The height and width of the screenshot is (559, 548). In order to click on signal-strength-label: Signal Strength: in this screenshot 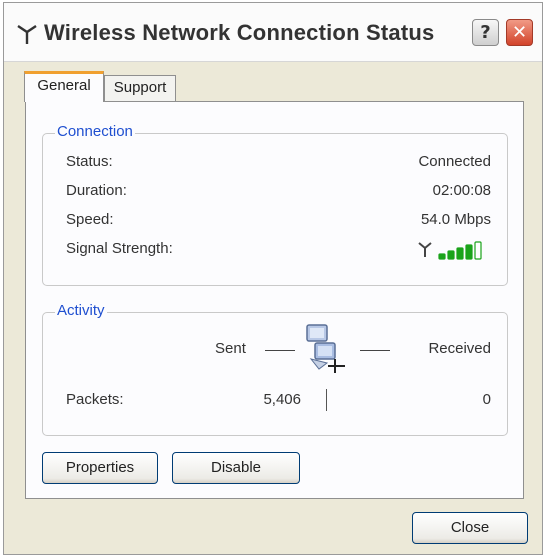, I will do `click(119, 248)`.